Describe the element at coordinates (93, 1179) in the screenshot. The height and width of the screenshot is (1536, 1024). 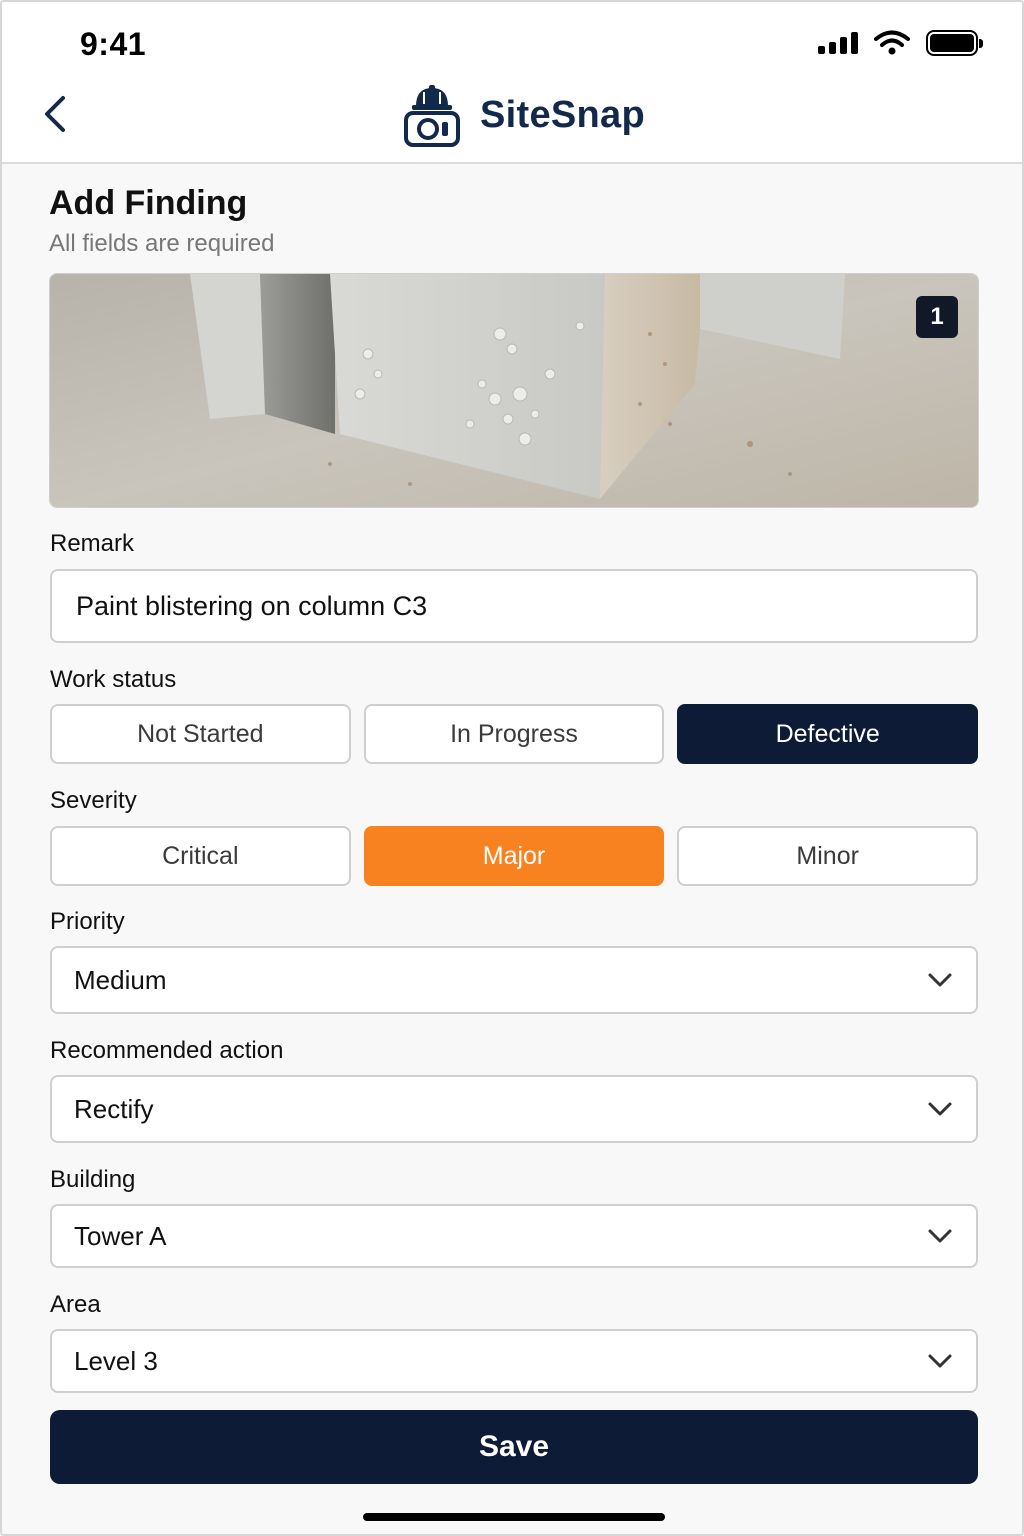
I see `building-label: Building` at that location.